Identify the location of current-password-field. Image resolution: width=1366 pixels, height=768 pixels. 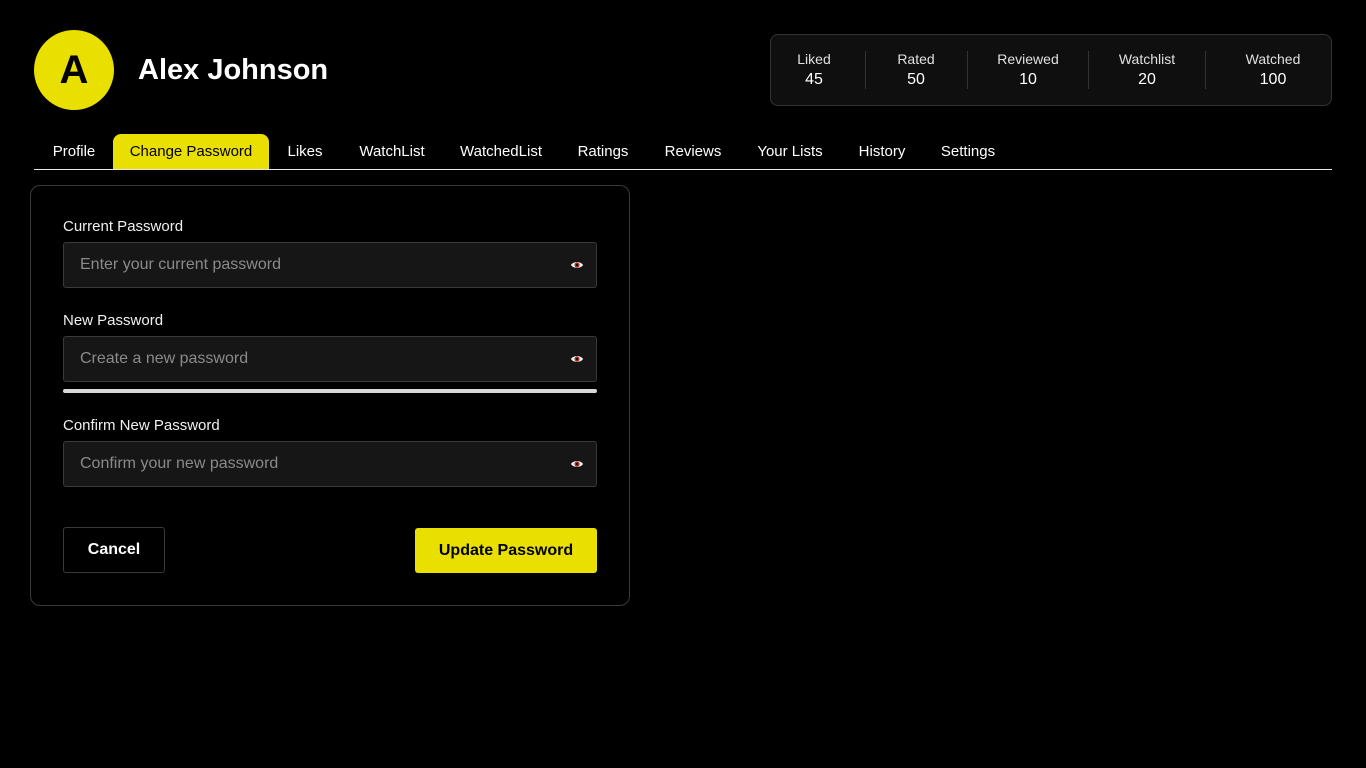
(330, 265).